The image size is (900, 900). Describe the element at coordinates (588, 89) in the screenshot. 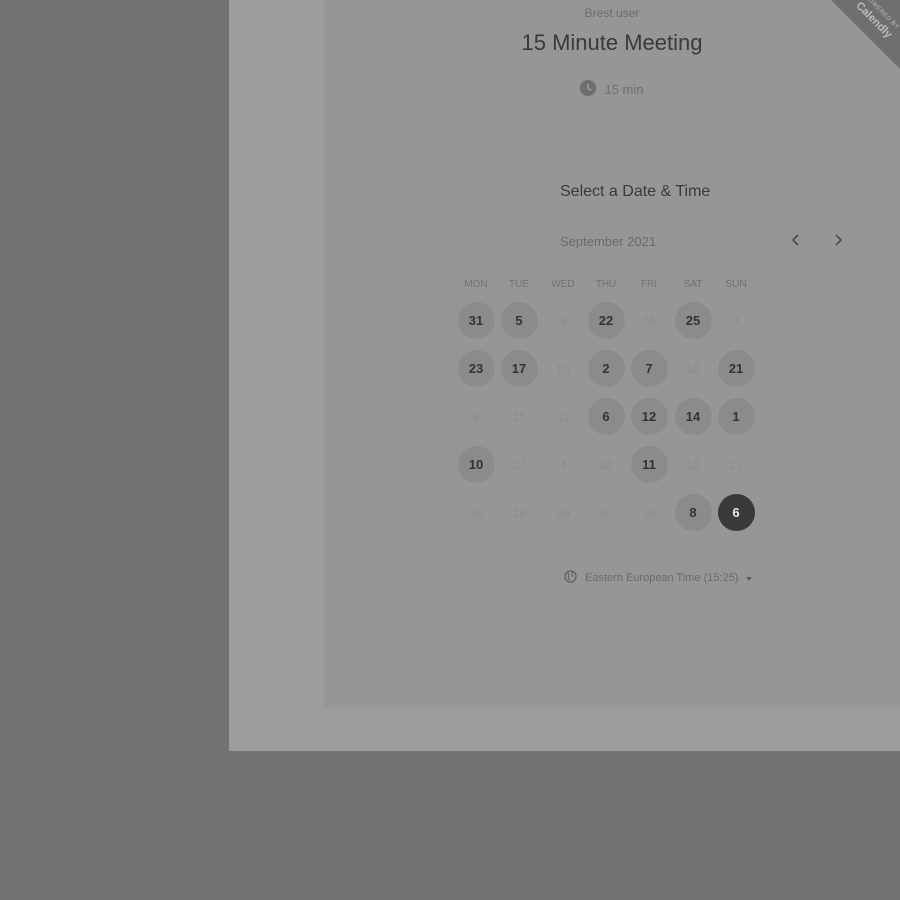

I see `clock-icon` at that location.